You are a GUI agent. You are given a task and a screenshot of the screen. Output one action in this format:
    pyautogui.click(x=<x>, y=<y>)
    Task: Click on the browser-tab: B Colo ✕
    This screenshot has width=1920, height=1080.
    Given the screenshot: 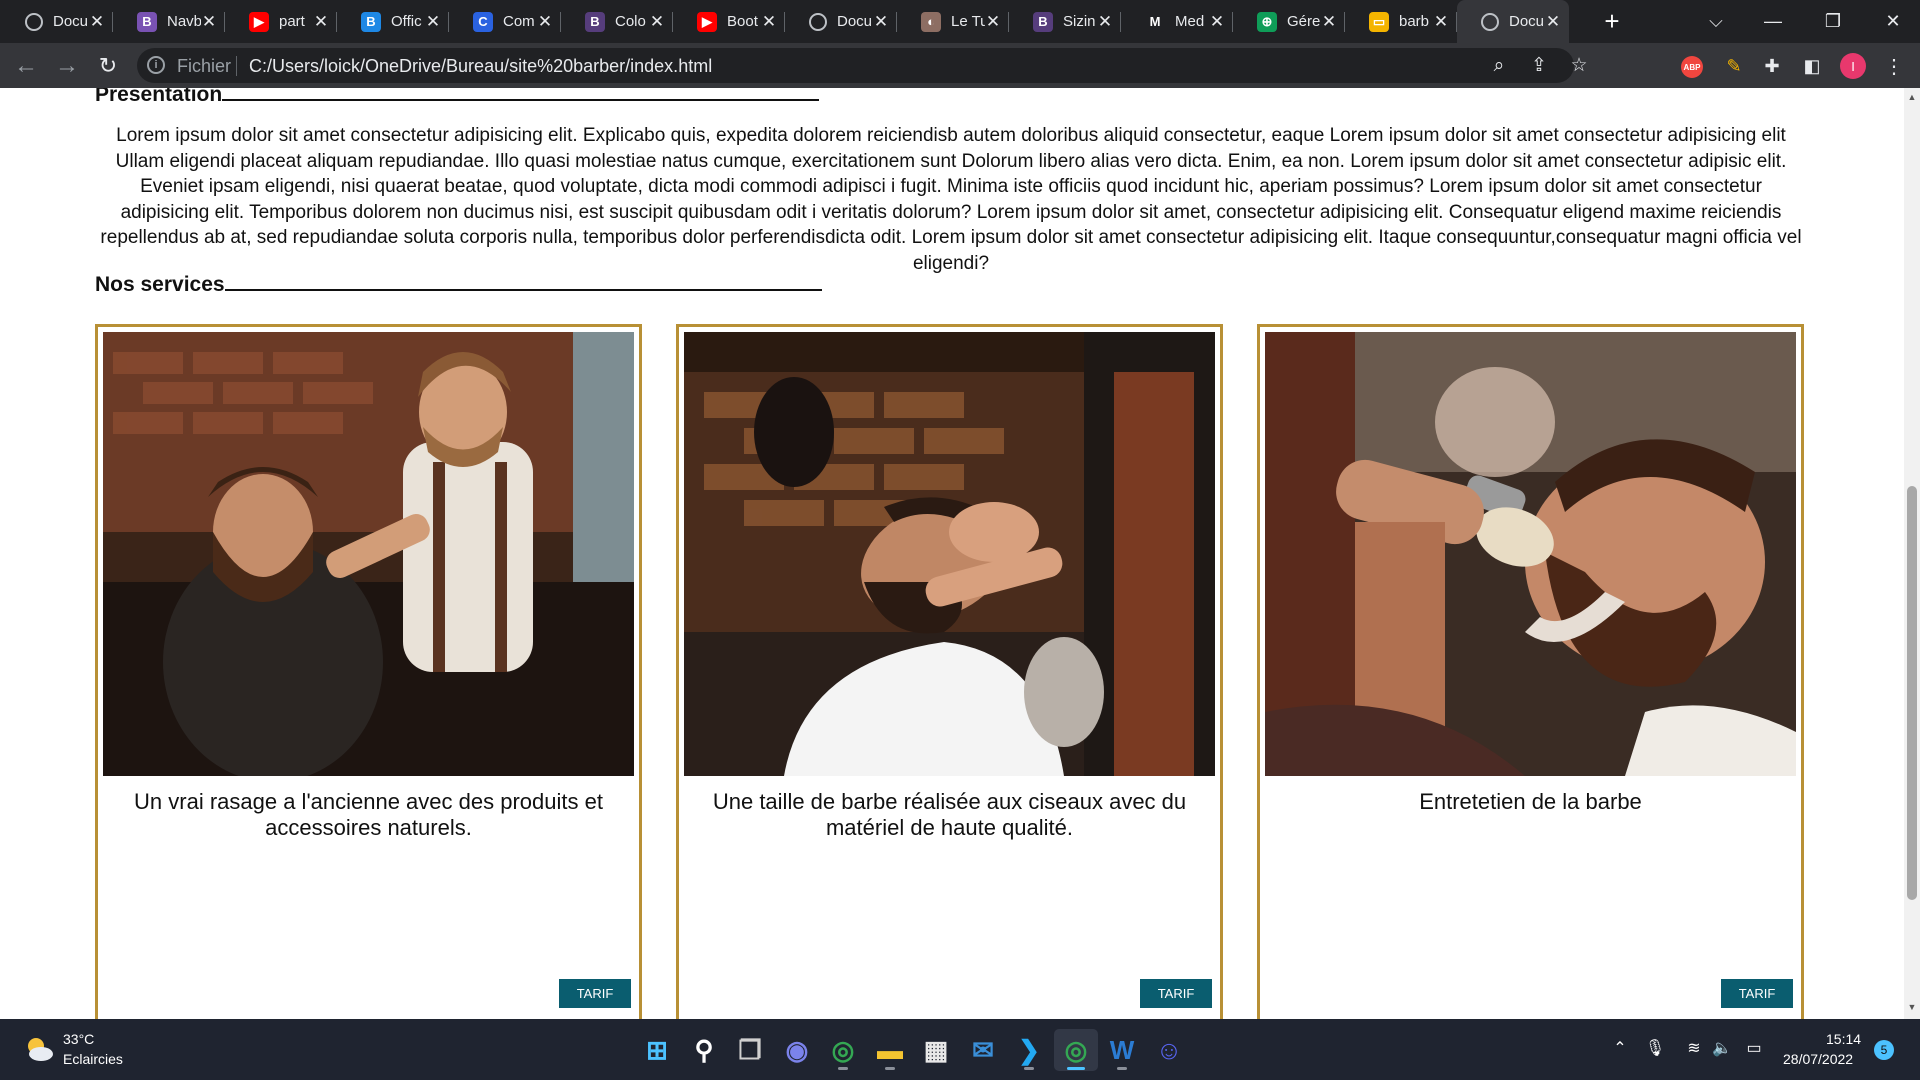 What is the action you would take?
    pyautogui.click(x=617, y=21)
    